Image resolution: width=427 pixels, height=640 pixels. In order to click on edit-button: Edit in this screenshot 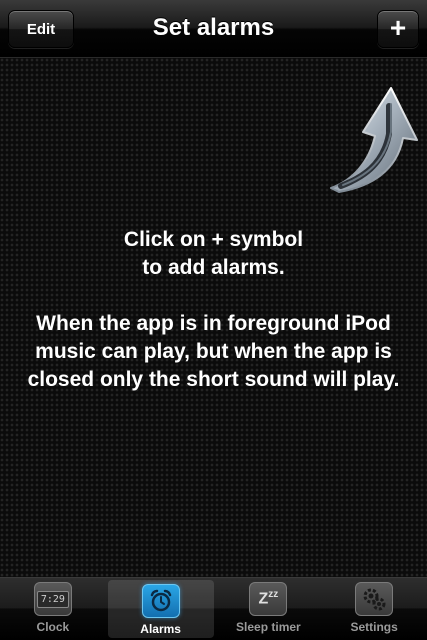, I will do `click(41, 29)`.